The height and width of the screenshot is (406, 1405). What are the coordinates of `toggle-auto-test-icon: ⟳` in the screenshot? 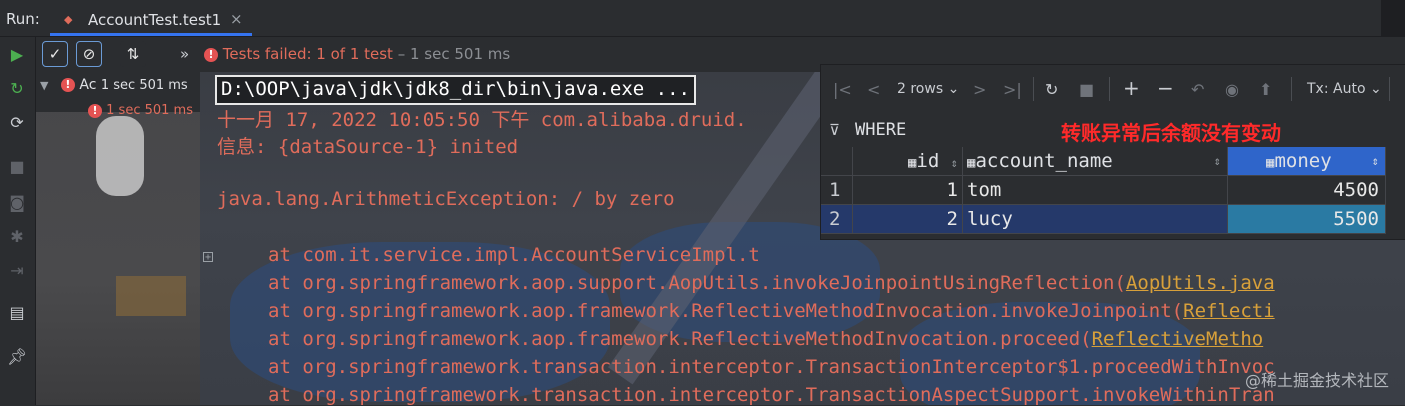 It's located at (17, 123).